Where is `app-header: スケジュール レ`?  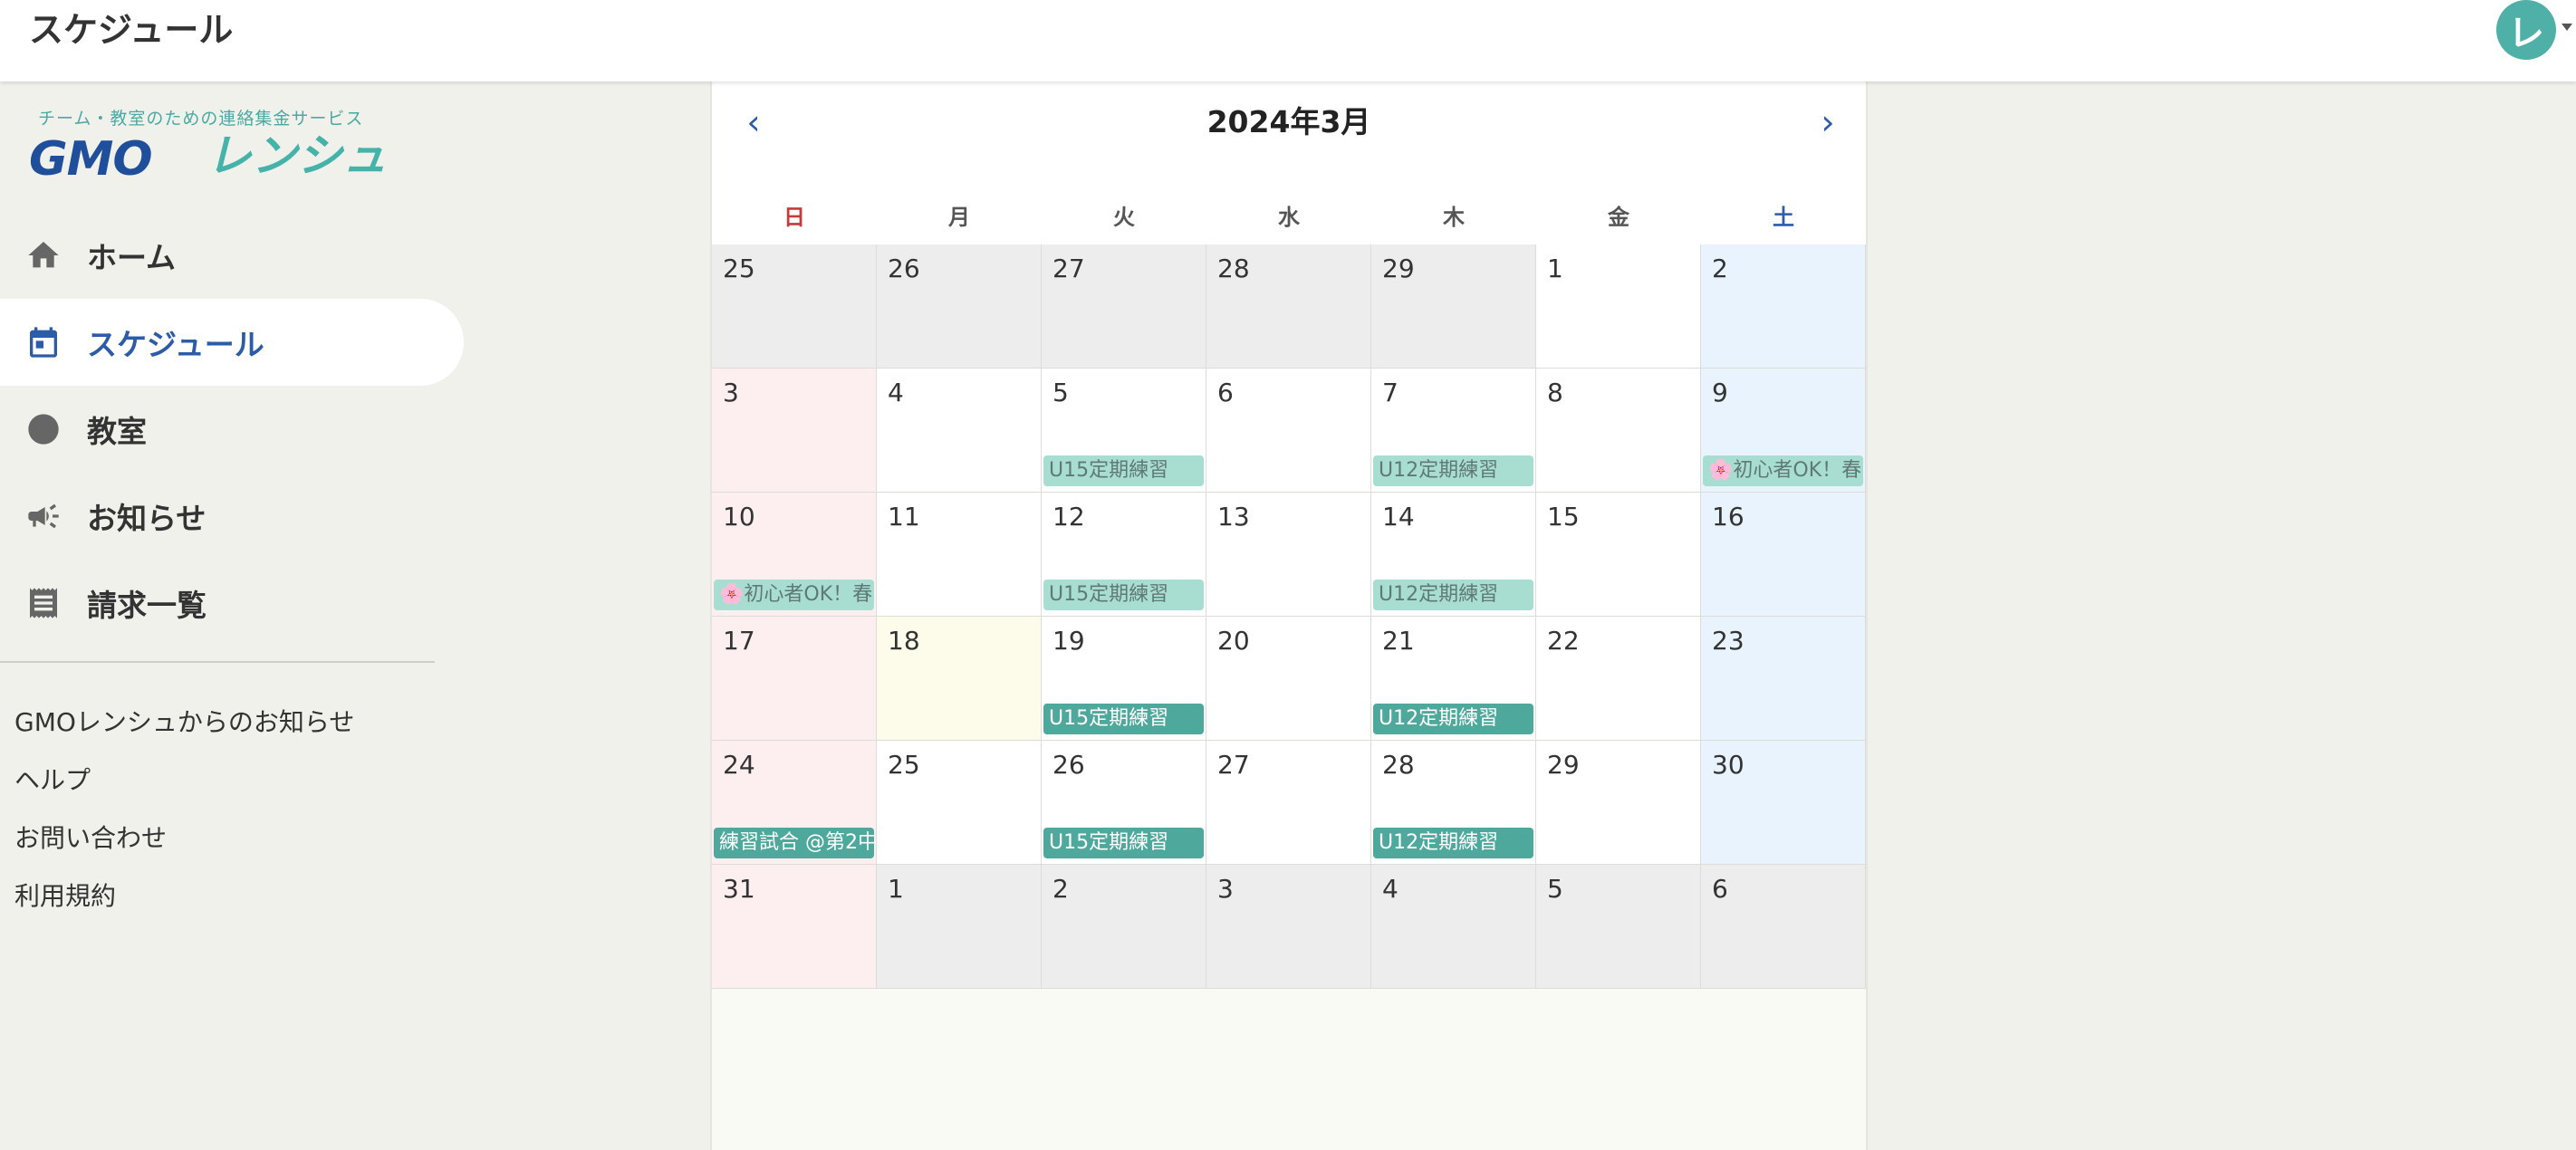 app-header: スケジュール レ is located at coordinates (1288, 40).